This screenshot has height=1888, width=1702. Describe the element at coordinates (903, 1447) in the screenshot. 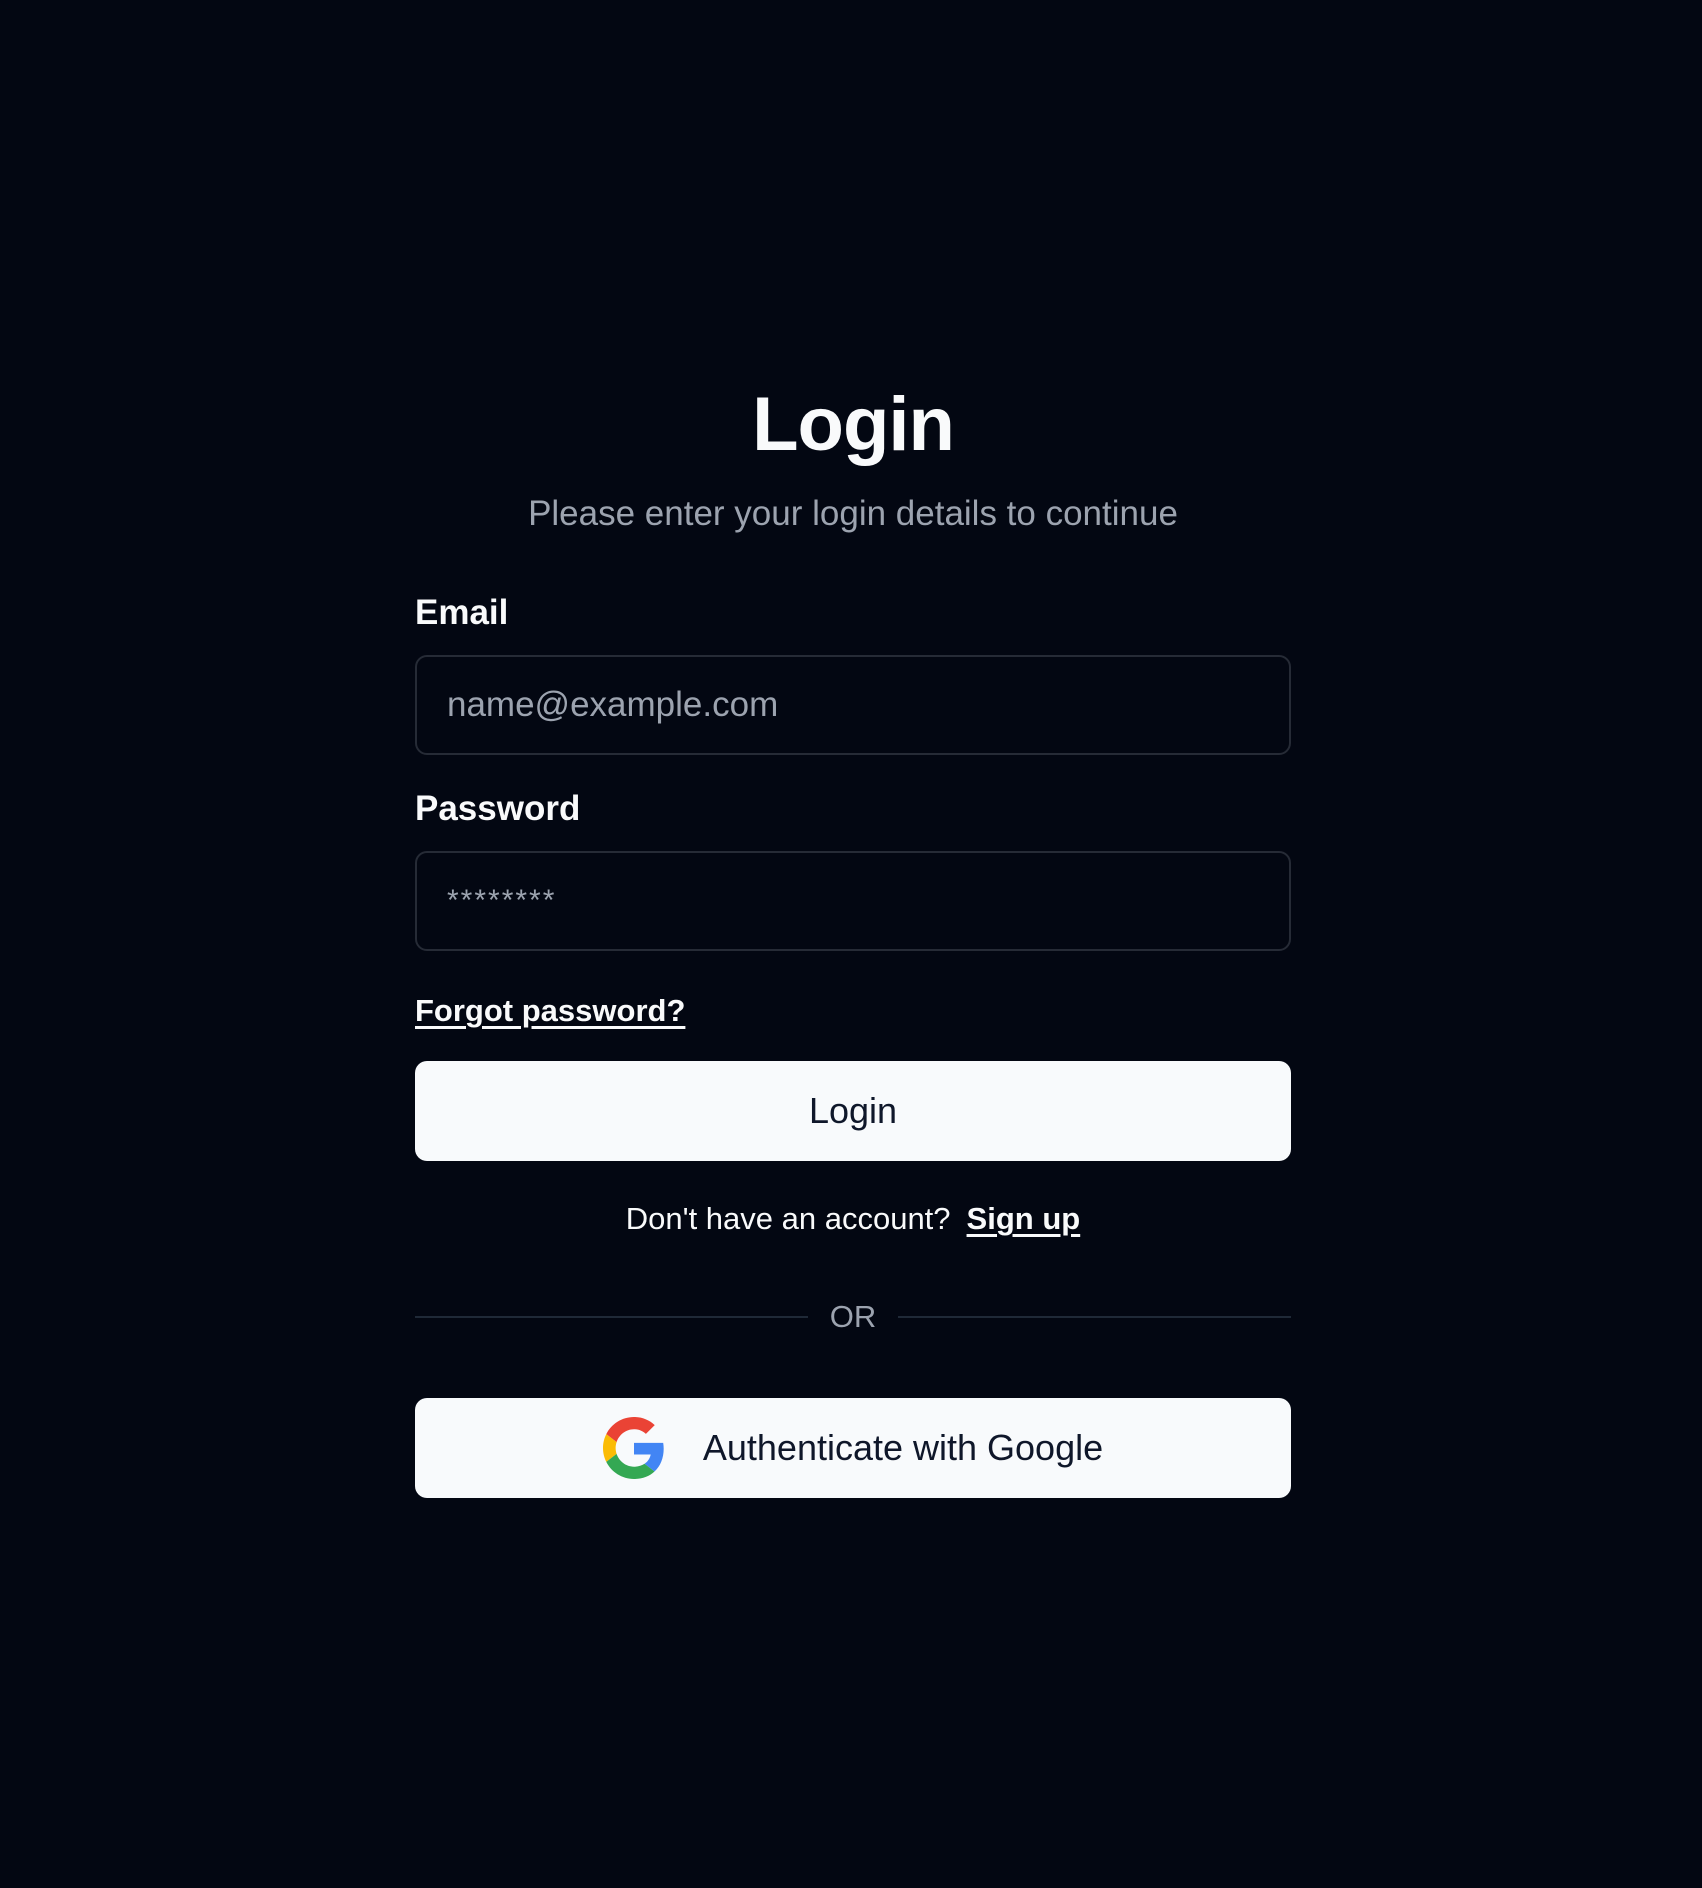

I see `google-button-label: Authenticate with Google` at that location.